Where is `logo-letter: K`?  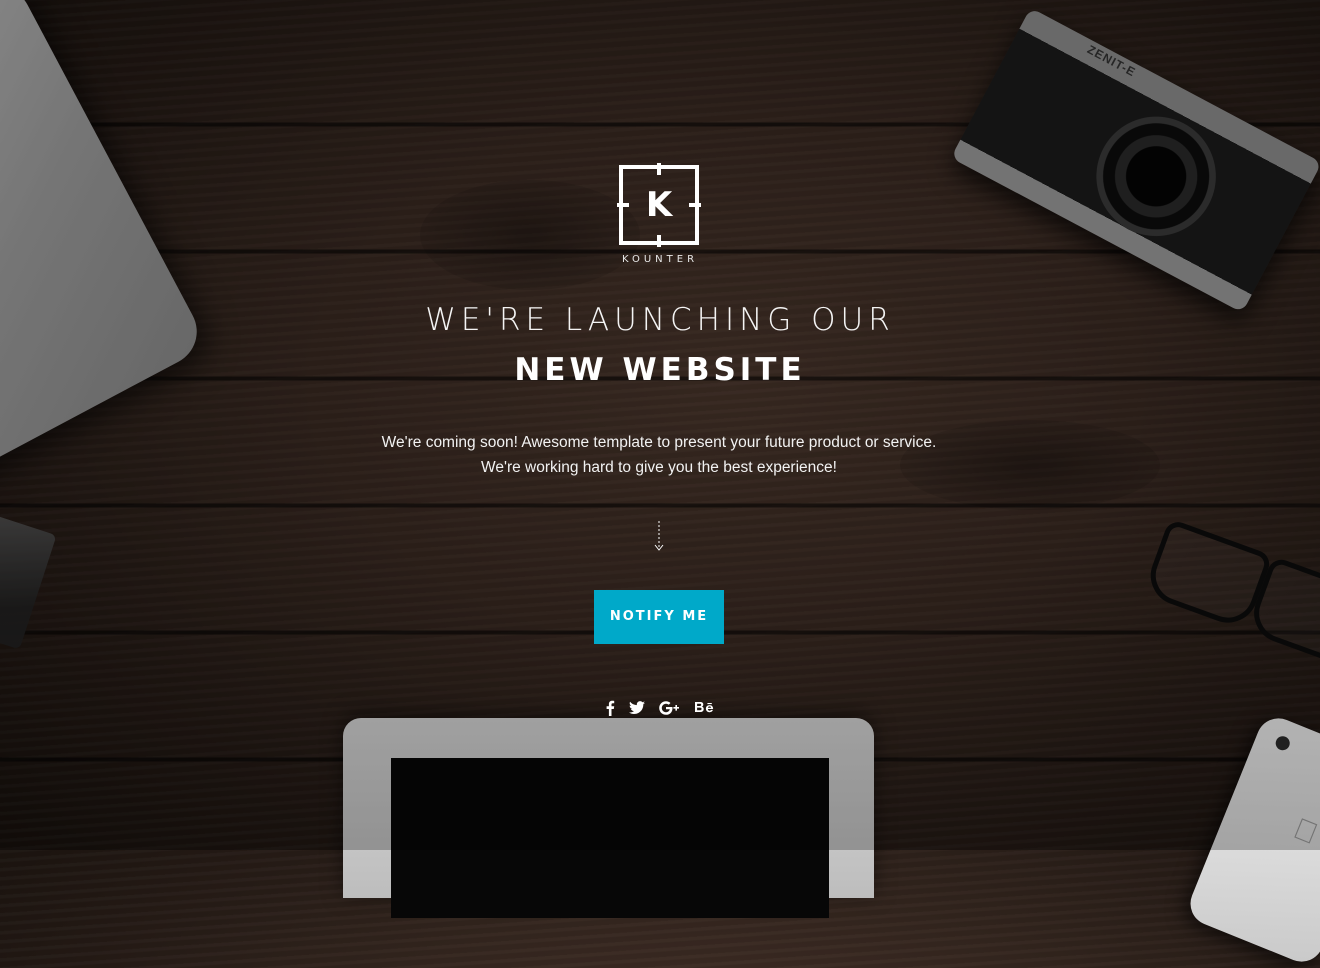
logo-letter: K is located at coordinates (659, 205).